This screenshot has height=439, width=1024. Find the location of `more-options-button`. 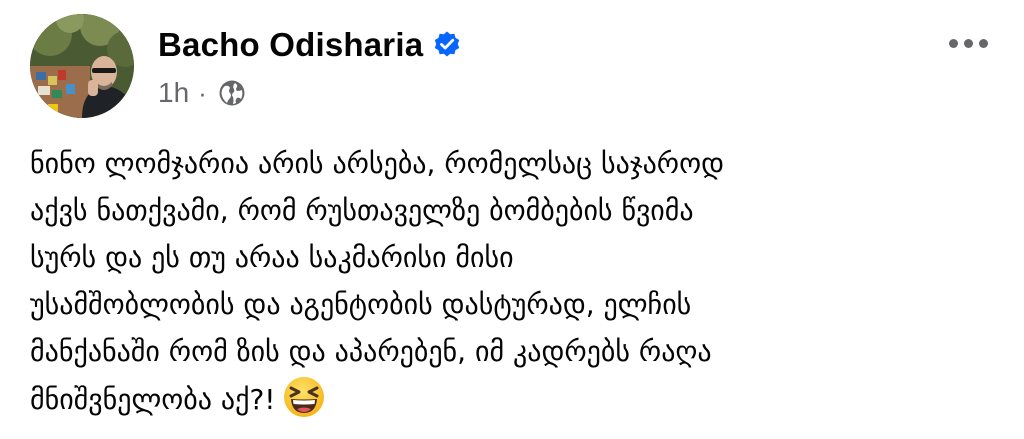

more-options-button is located at coordinates (968, 43).